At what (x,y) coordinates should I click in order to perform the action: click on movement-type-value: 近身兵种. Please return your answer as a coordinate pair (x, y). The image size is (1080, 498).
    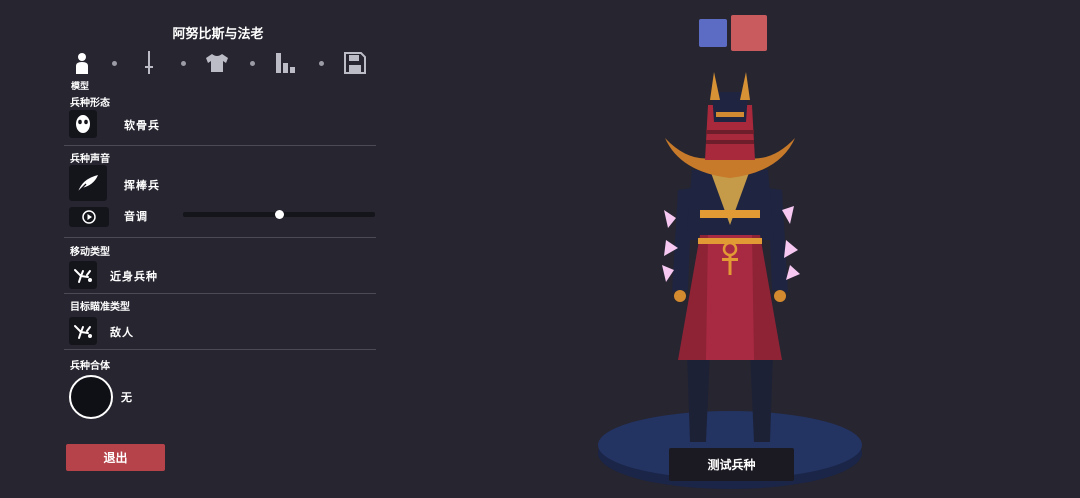
    Looking at the image, I should click on (134, 276).